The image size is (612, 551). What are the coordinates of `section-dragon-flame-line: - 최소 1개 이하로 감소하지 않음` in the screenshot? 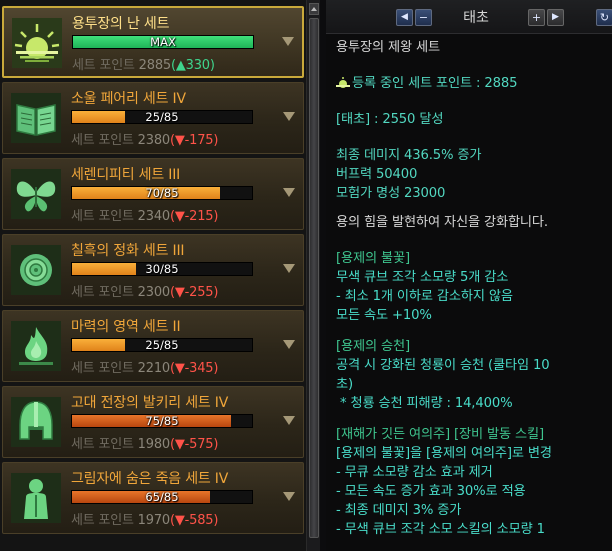 It's located at (424, 296).